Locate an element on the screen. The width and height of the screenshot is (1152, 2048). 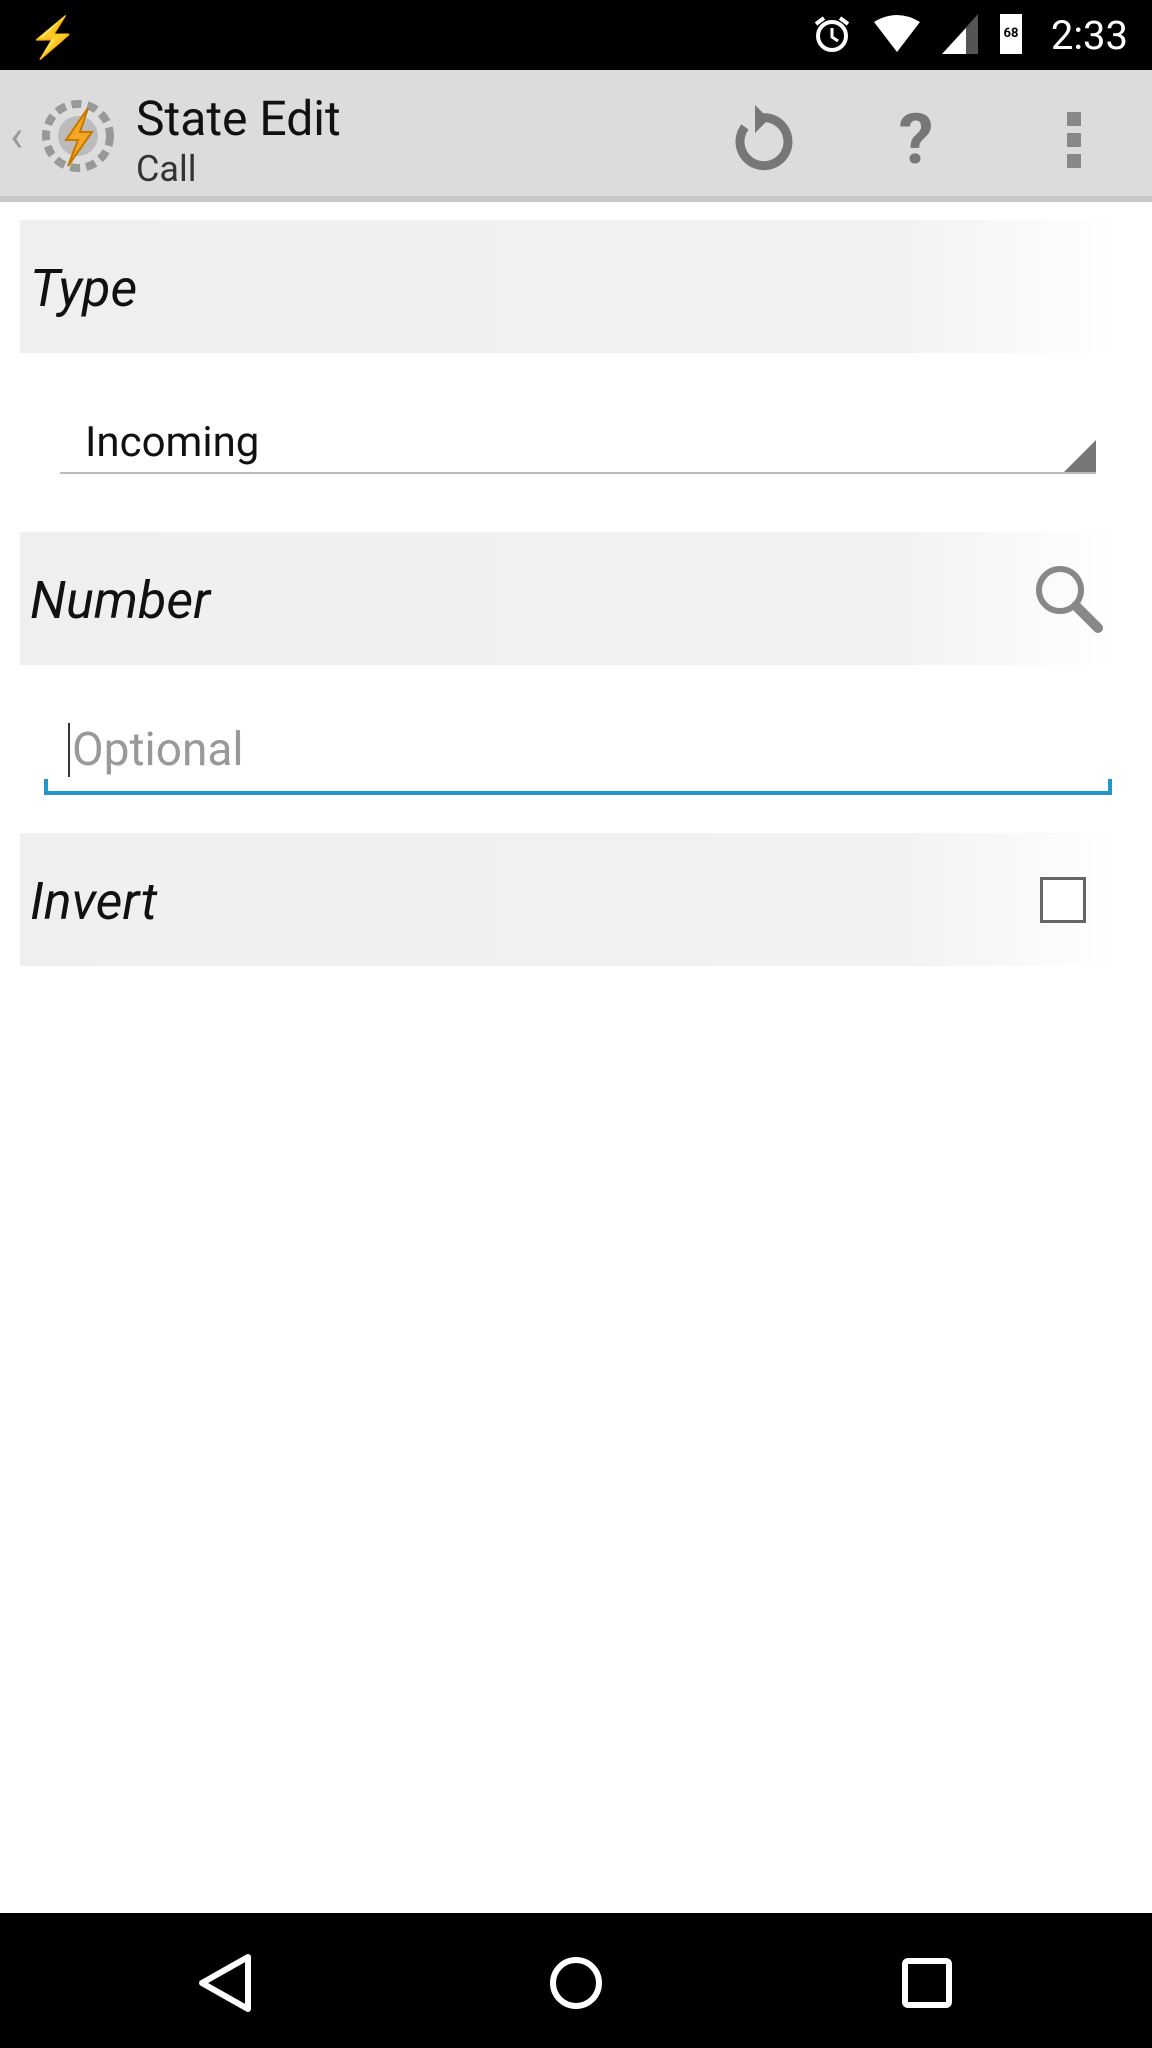
navigation-bar is located at coordinates (576, 1980).